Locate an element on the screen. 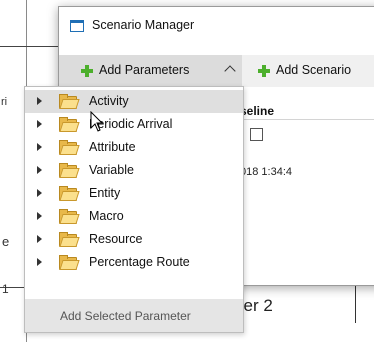  dropdown-item-label: Activity is located at coordinates (109, 101).